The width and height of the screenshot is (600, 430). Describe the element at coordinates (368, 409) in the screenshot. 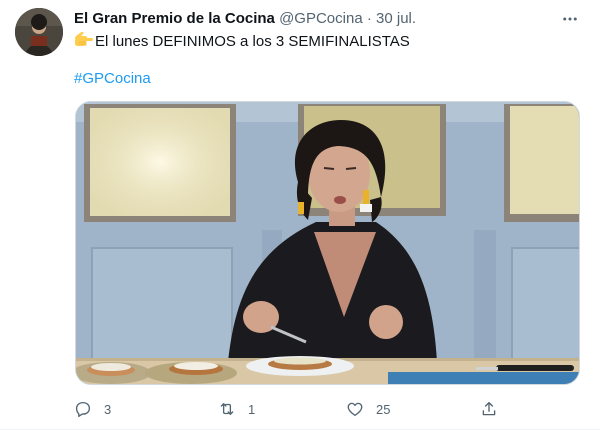

I see `like-button: 25` at that location.